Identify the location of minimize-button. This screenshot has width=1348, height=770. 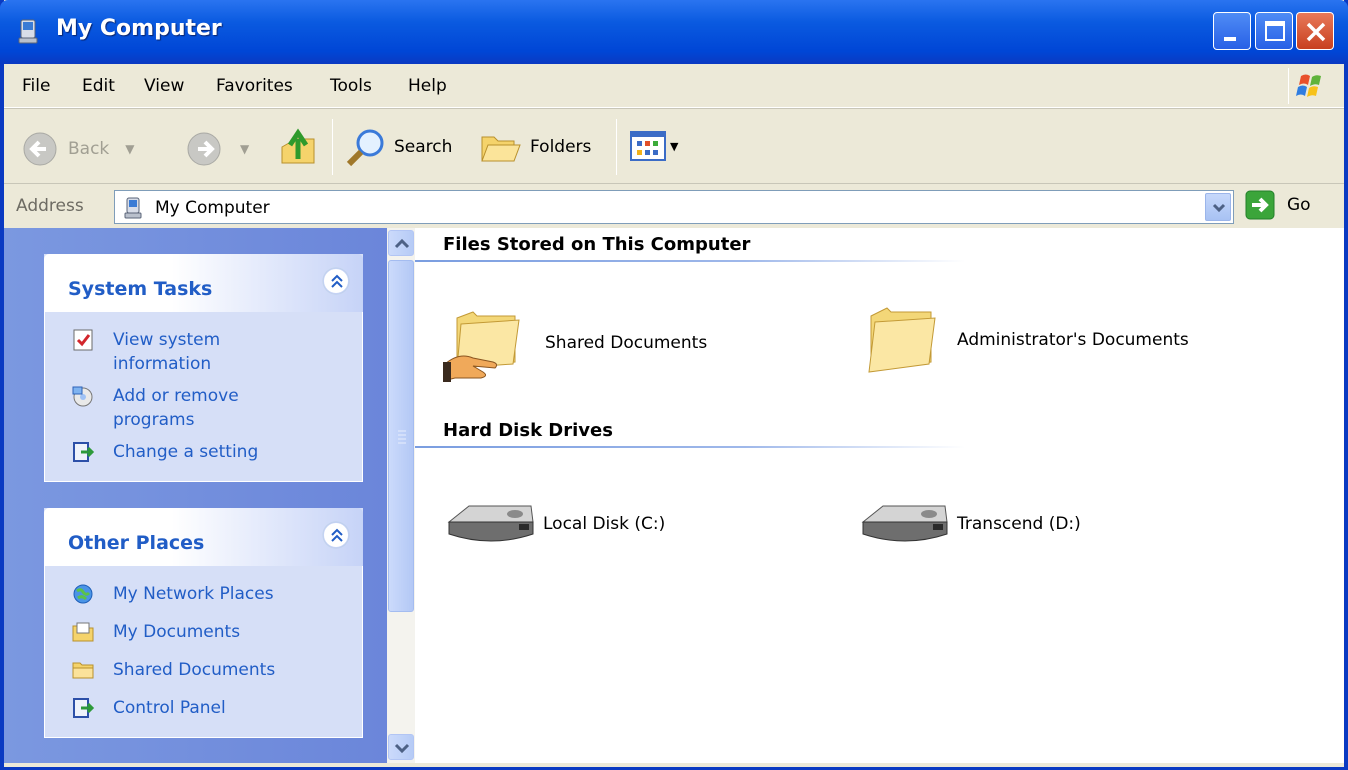
(1232, 31).